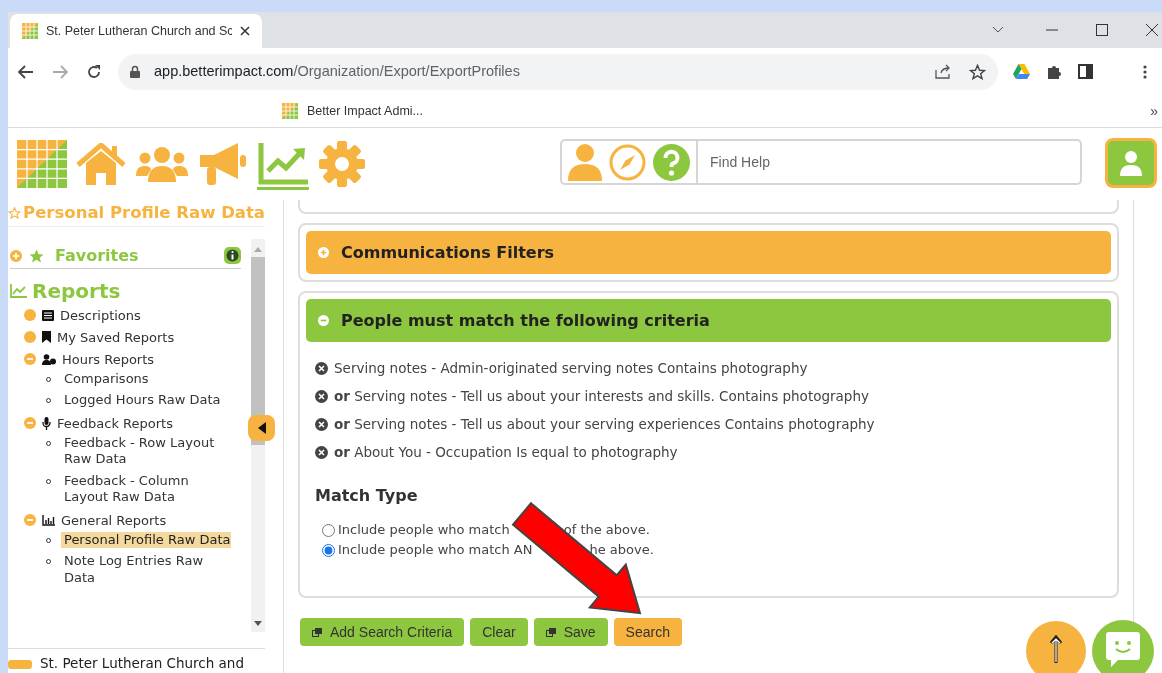 This screenshot has width=1162, height=673. I want to click on microphone-icon, so click(46, 423).